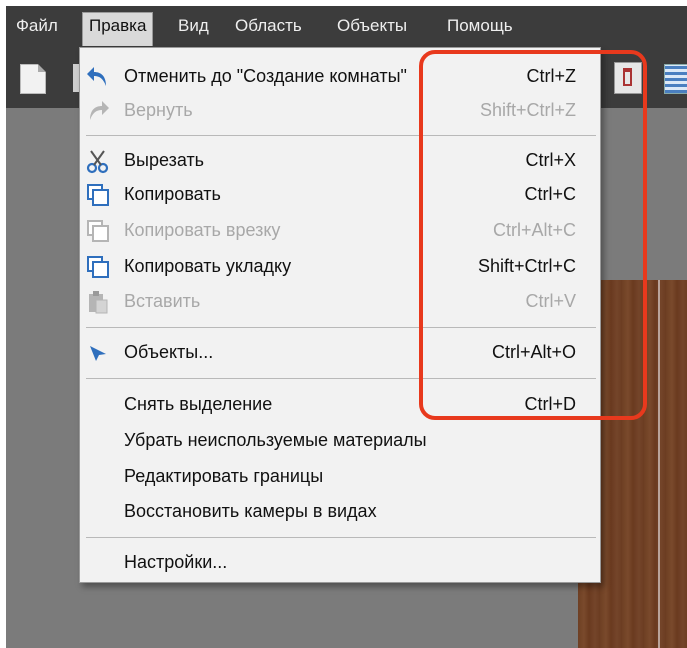 Image resolution: width=687 pixels, height=648 pixels. I want to click on menu-item-label: Вырезать, so click(164, 160).